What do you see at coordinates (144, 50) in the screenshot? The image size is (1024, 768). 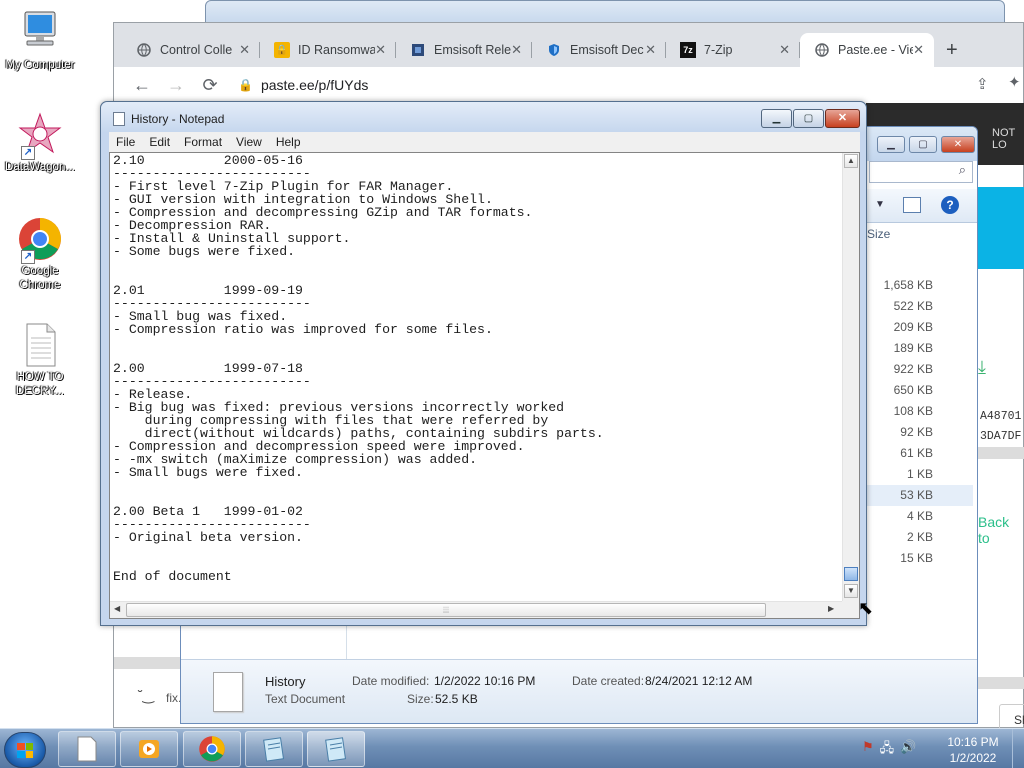 I see `globe-icon` at bounding box center [144, 50].